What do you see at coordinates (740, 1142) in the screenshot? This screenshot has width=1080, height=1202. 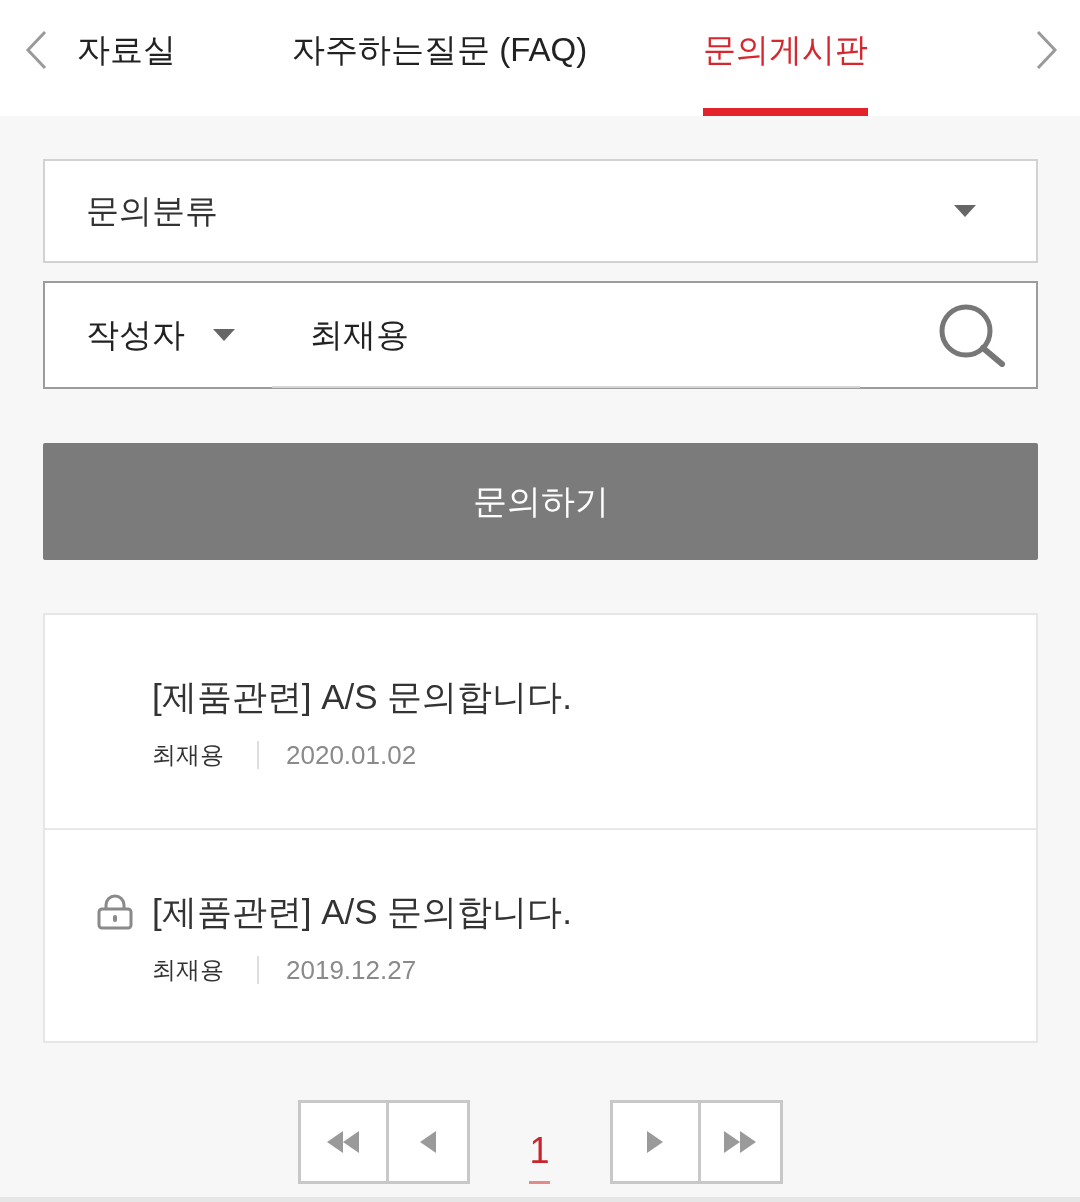 I see `double-right-triangle-icon` at bounding box center [740, 1142].